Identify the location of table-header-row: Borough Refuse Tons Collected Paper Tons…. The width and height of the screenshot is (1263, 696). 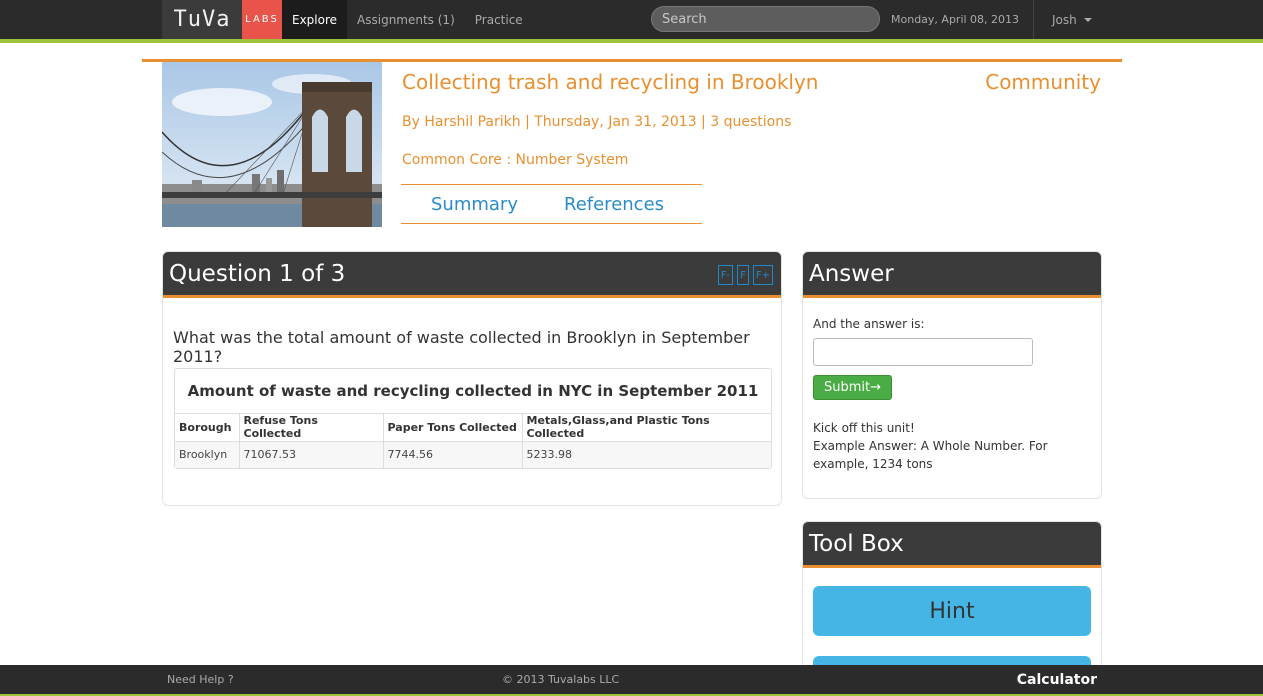
(473, 428).